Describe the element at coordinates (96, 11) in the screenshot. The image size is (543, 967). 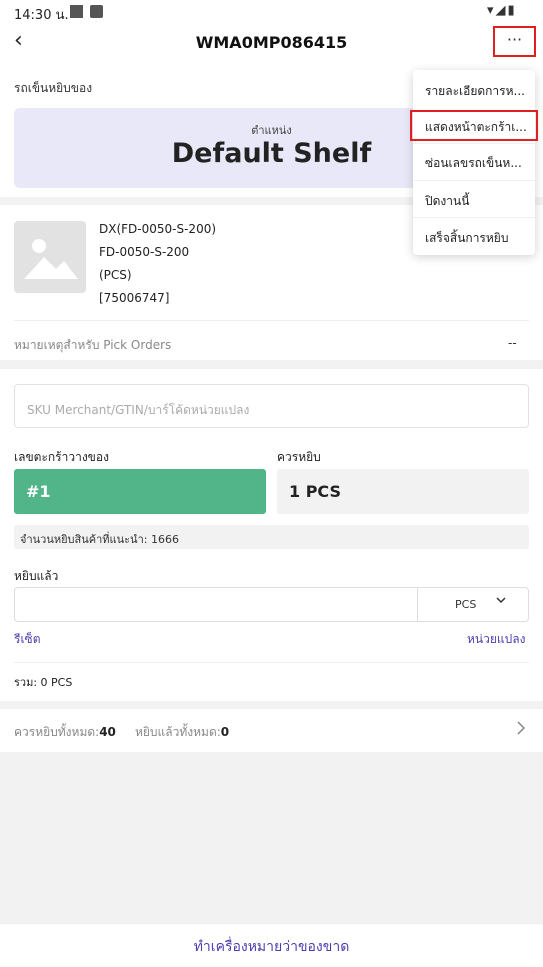
I see `app-notification-icon` at that location.